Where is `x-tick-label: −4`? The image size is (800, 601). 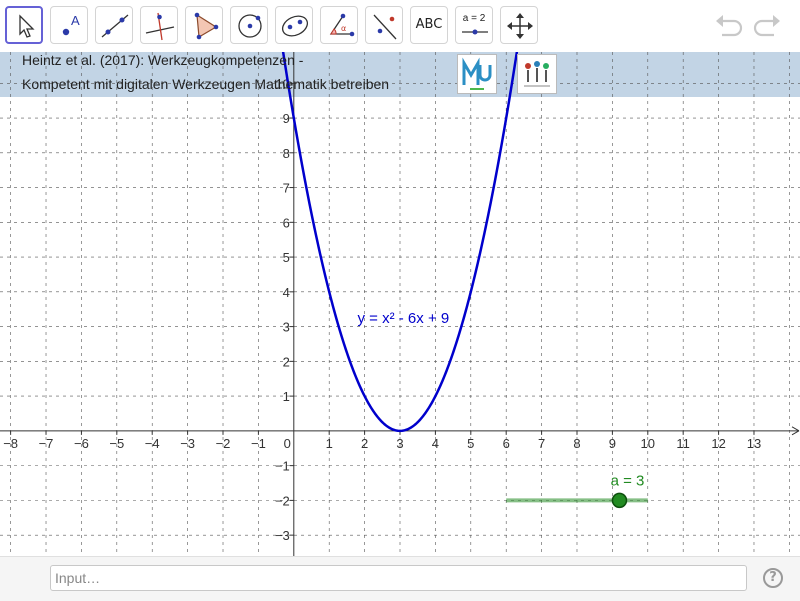
x-tick-label: −4 is located at coordinates (152, 443).